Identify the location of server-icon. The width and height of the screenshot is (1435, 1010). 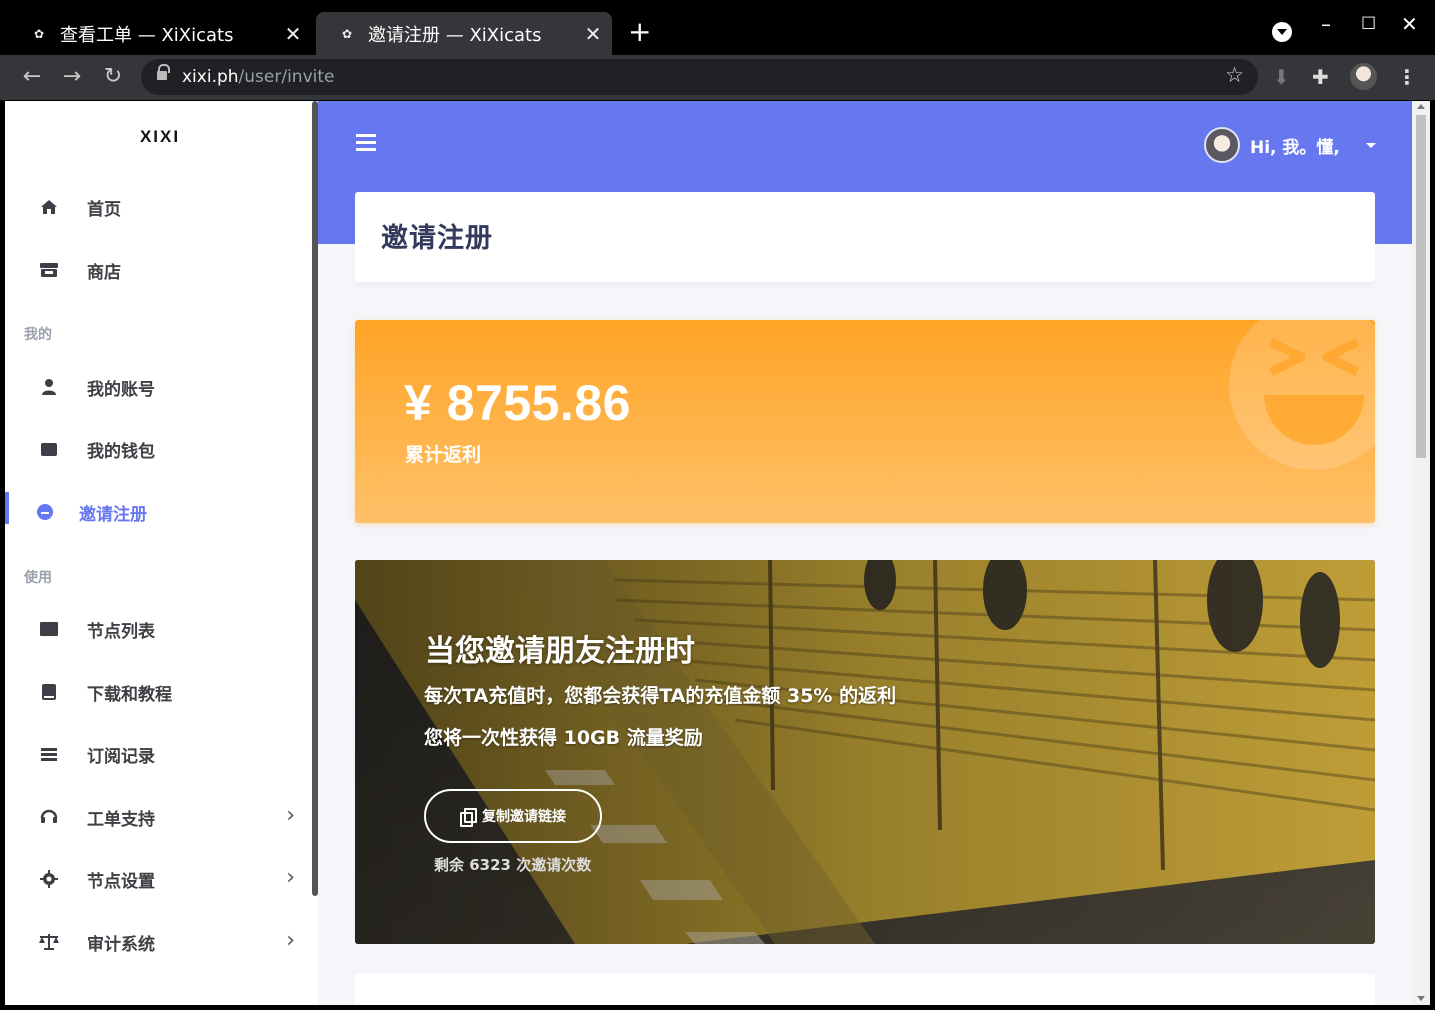
(49, 629).